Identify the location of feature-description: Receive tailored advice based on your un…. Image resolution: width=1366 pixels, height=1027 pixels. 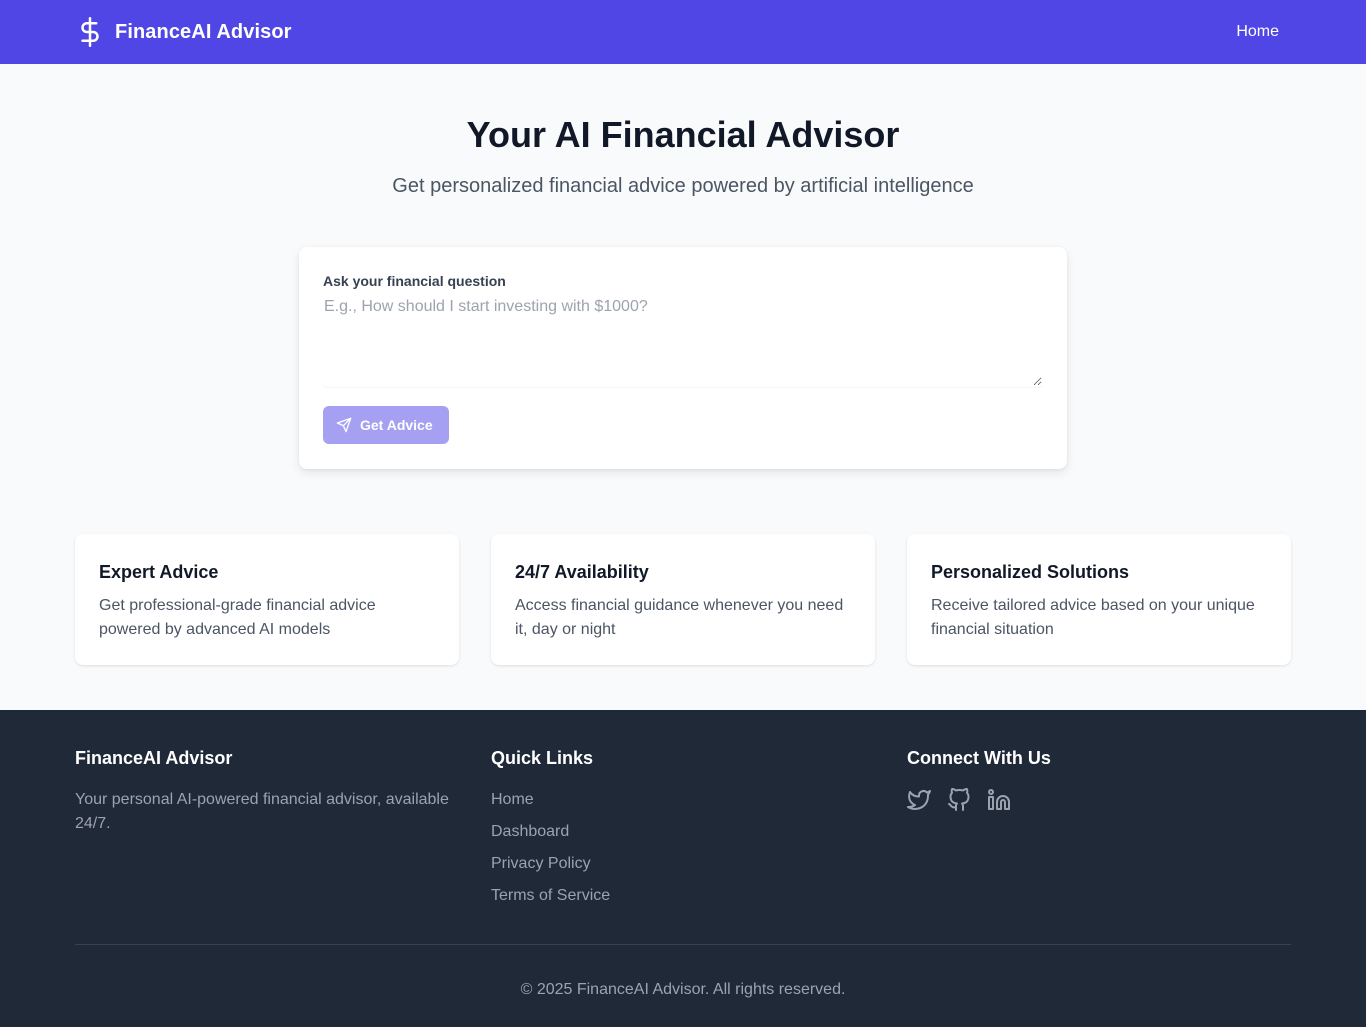
(1093, 617).